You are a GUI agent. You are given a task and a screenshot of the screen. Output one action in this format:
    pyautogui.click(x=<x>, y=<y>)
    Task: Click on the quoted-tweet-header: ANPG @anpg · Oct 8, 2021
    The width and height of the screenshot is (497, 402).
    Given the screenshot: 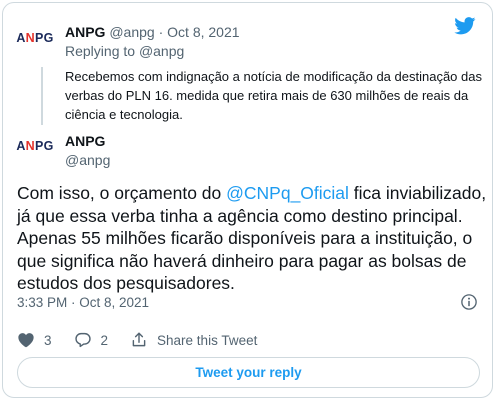 What is the action you would take?
    pyautogui.click(x=152, y=32)
    